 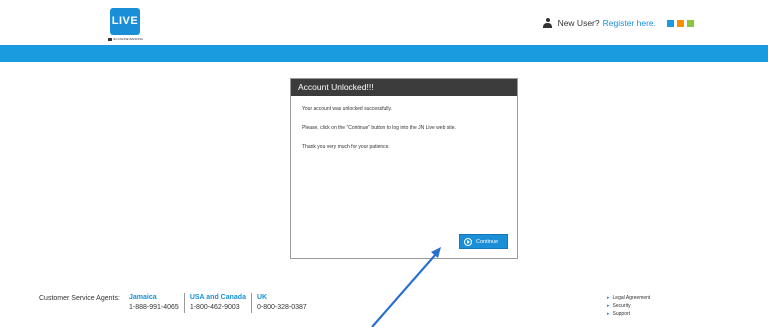 I want to click on footer-link-label: Support, so click(x=621, y=314).